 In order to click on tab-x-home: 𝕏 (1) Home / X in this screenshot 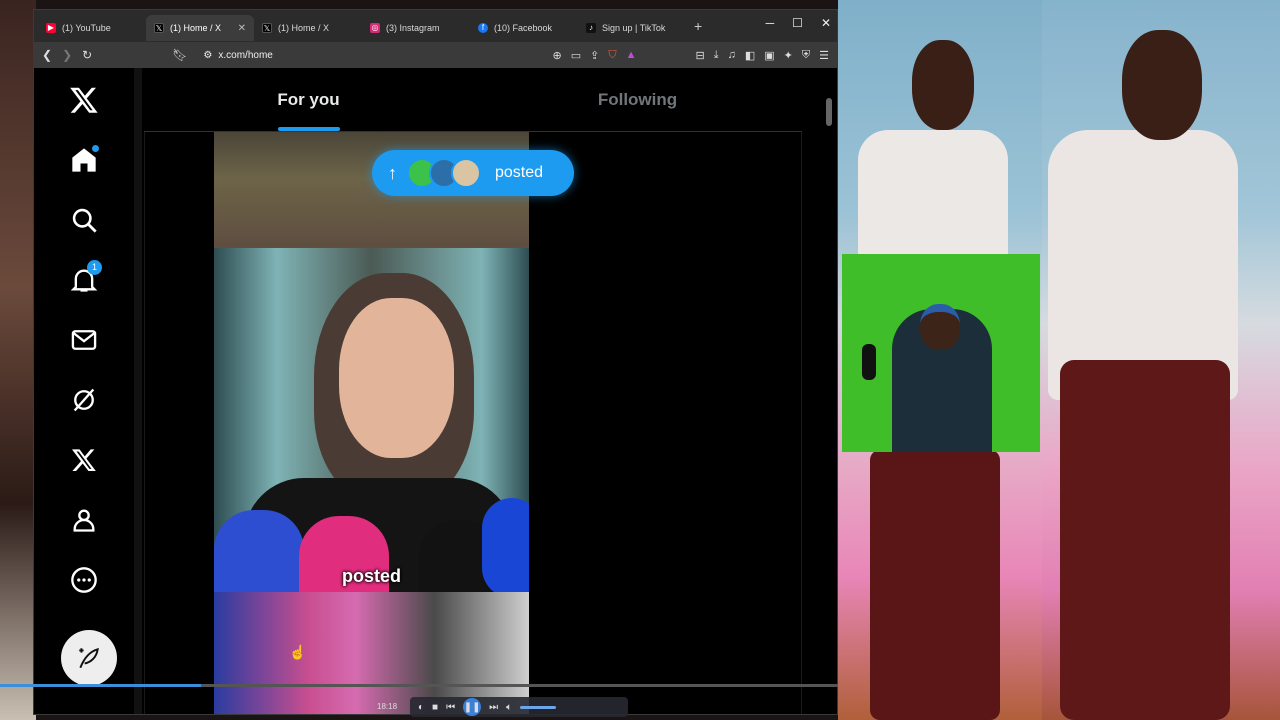, I will do `click(308, 28)`.